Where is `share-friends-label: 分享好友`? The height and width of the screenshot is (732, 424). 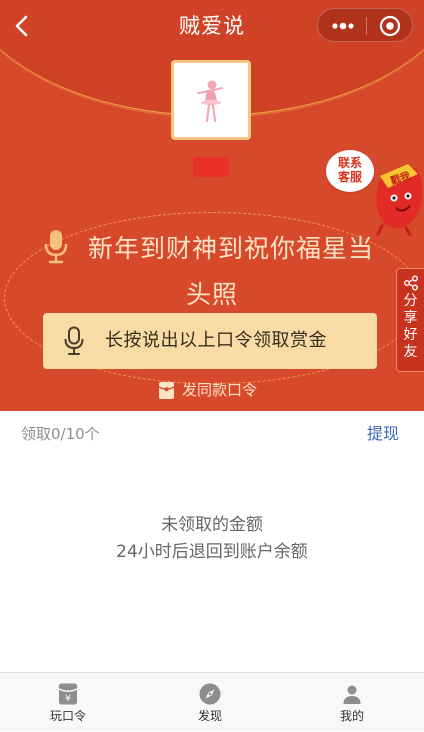
share-friends-label: 分享好友 is located at coordinates (410, 326).